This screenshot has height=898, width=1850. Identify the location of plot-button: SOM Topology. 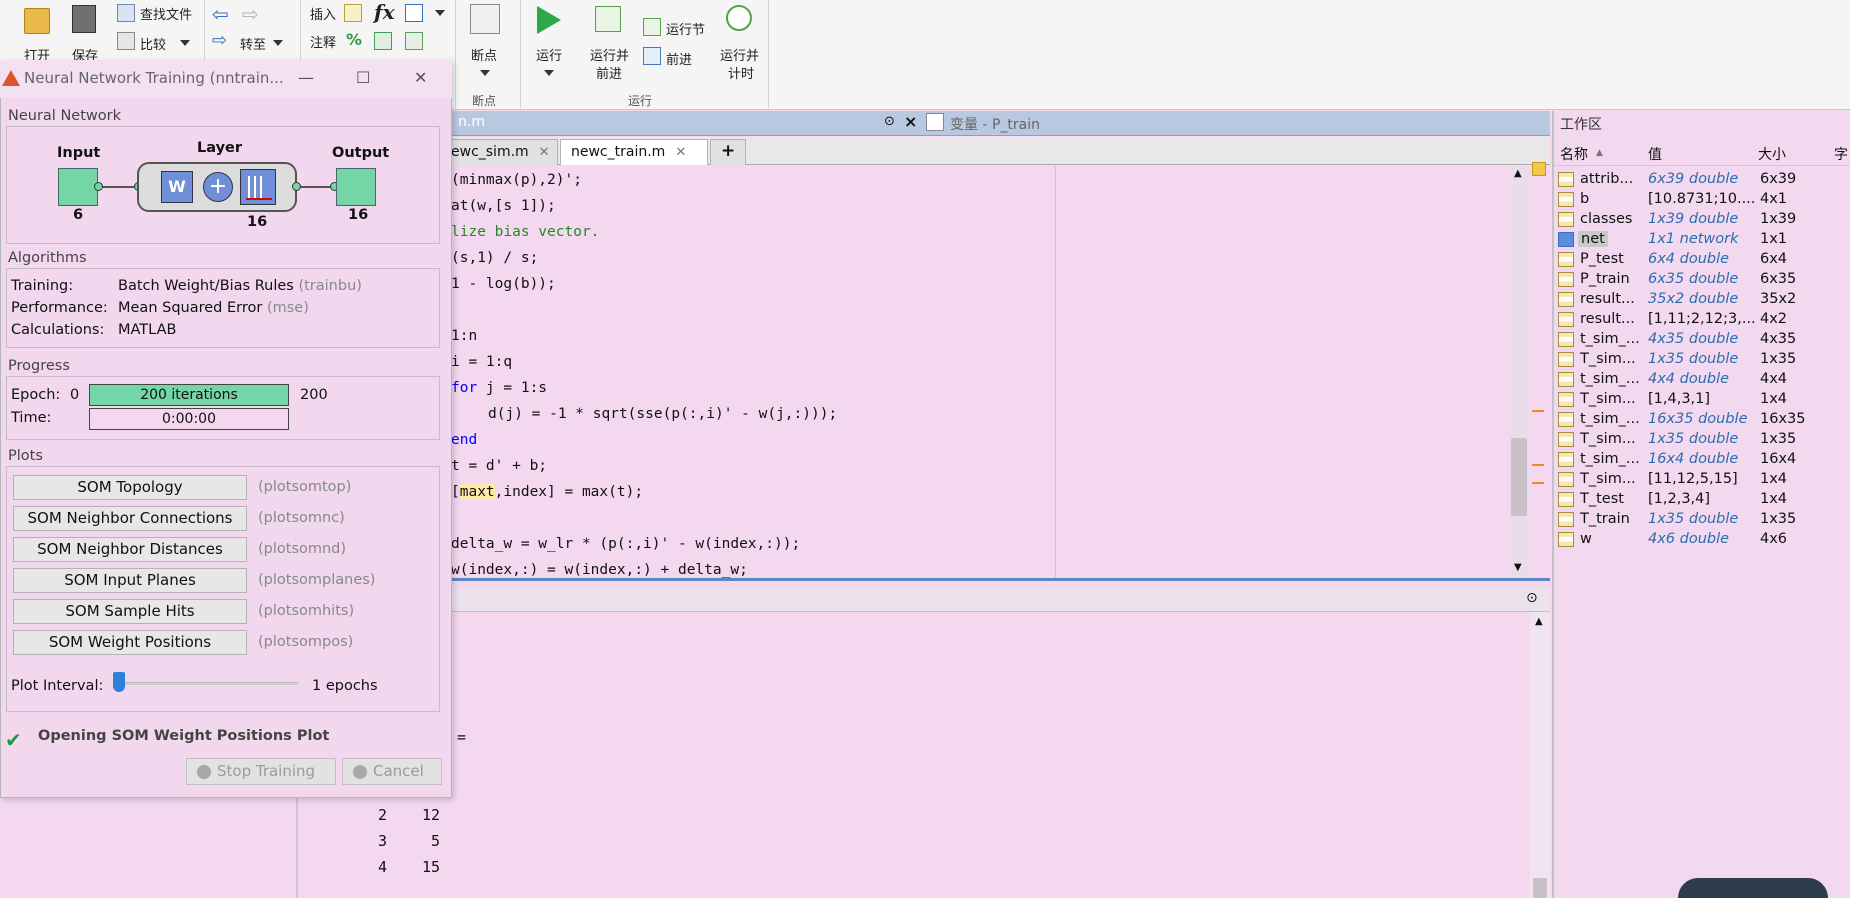
(130, 487).